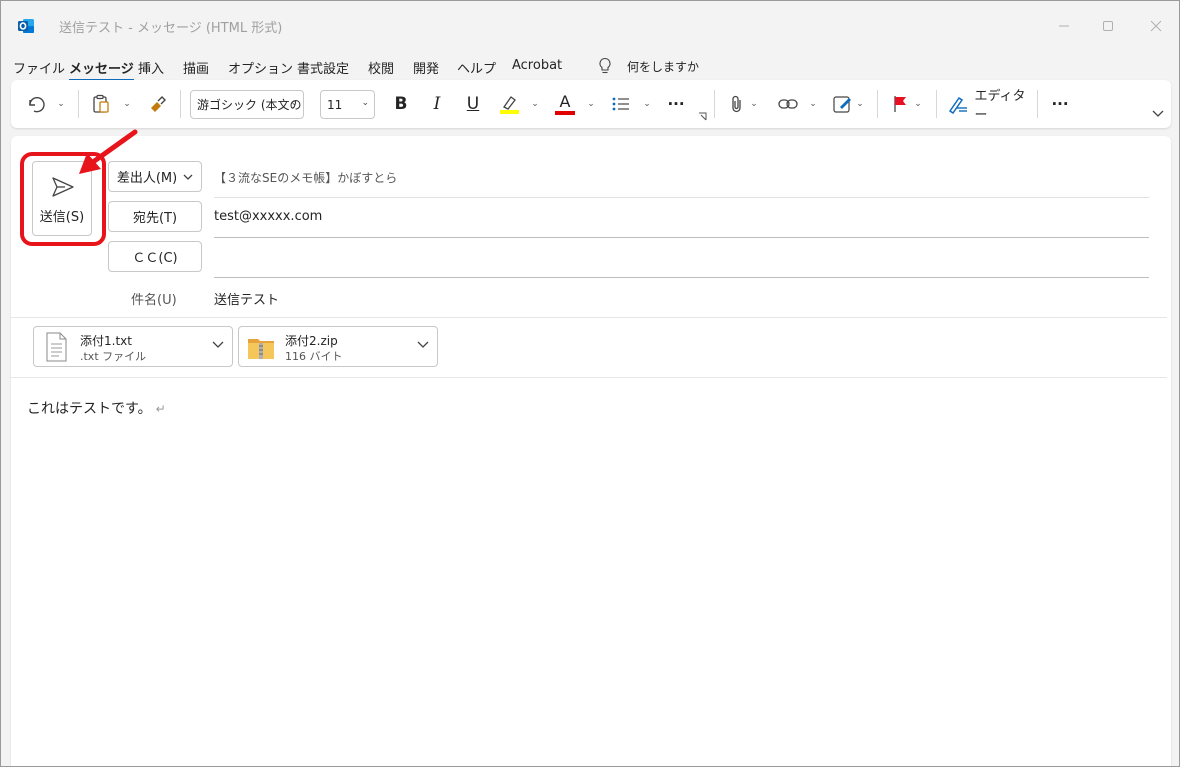 Image resolution: width=1180 pixels, height=767 pixels. I want to click on highlighter-icon, so click(509, 105).